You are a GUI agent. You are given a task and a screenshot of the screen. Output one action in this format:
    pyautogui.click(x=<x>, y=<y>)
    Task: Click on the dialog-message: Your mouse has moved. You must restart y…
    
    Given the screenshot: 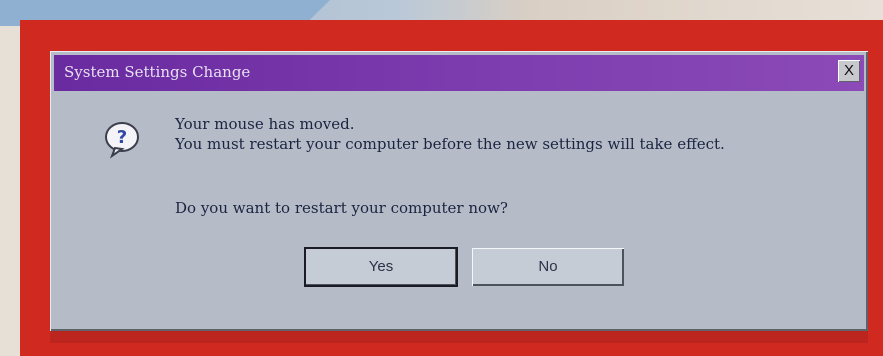 What is the action you would take?
    pyautogui.click(x=505, y=134)
    